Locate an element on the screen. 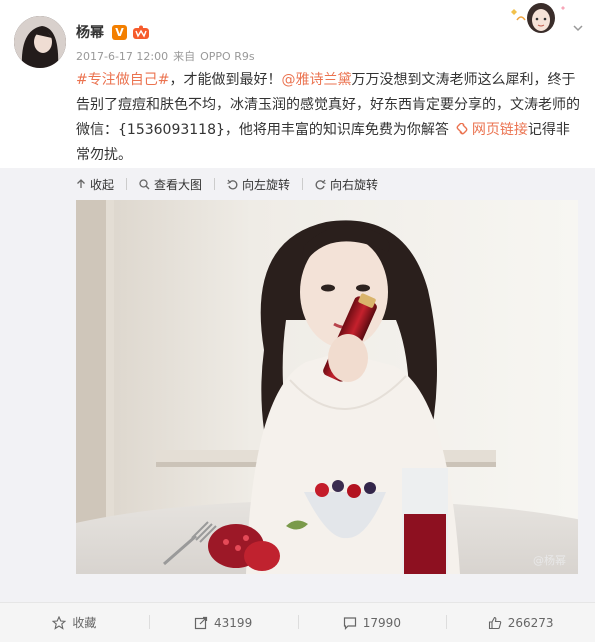 The width and height of the screenshot is (595, 642). favorite-label: 收藏 is located at coordinates (84, 623).